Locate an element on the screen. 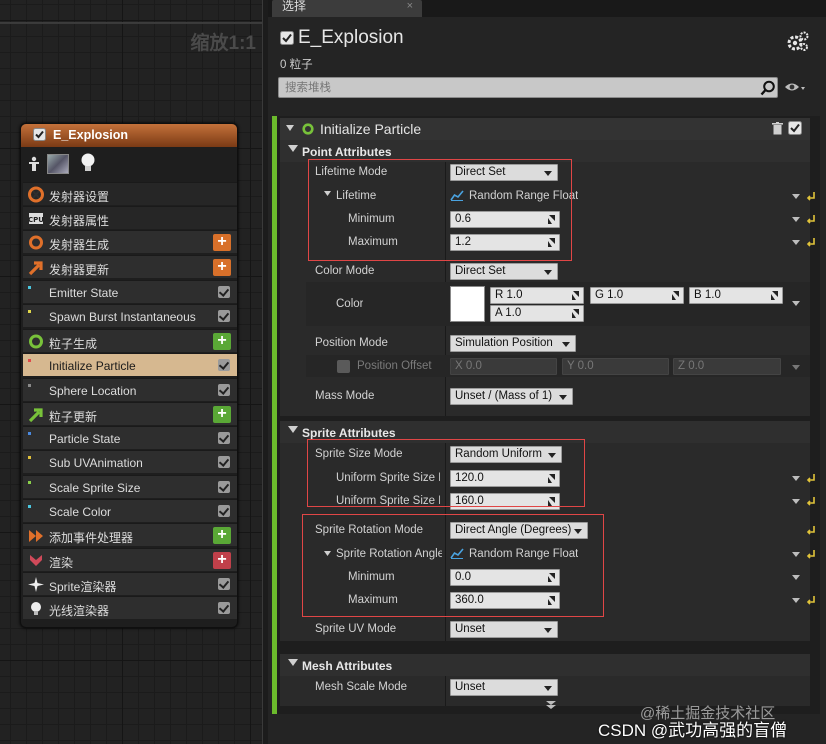  node-row-10: Particle State is located at coordinates (130, 437).